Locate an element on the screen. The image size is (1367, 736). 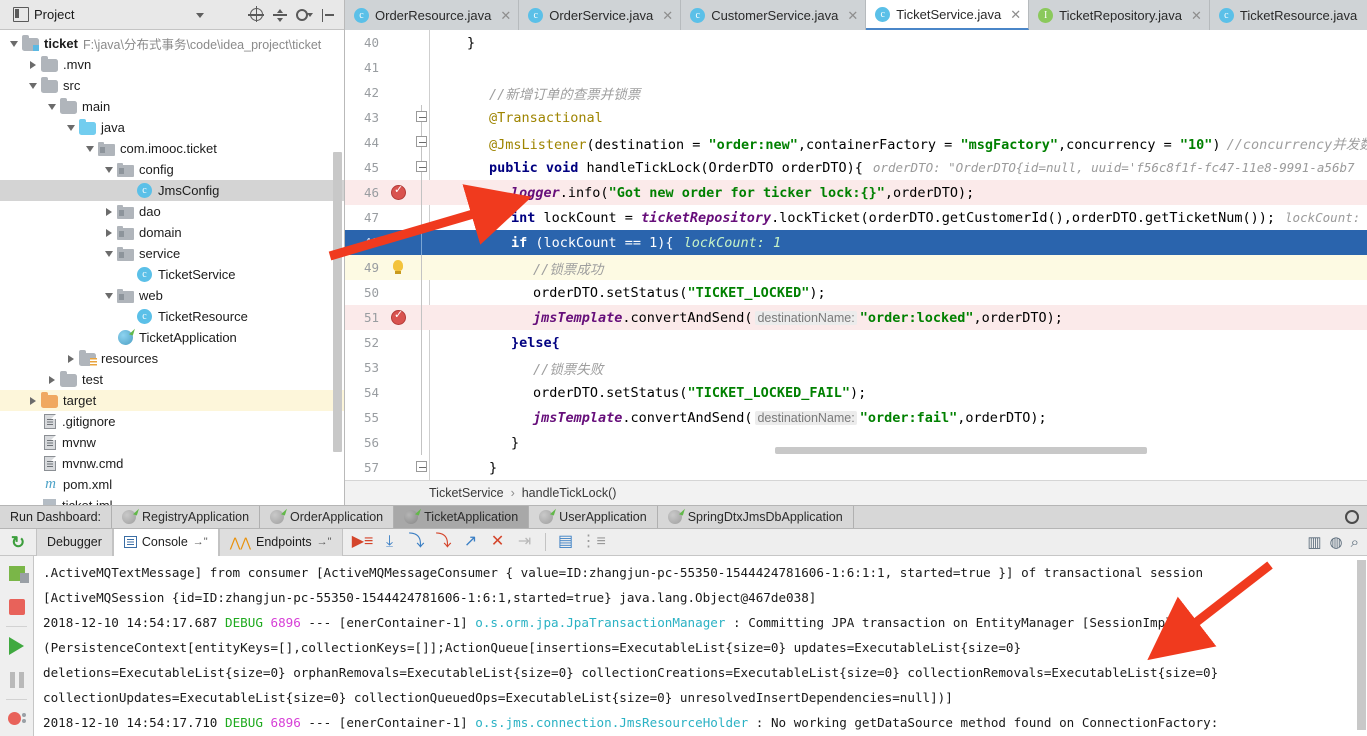
tree-node-domain: domain is located at coordinates (172, 232).